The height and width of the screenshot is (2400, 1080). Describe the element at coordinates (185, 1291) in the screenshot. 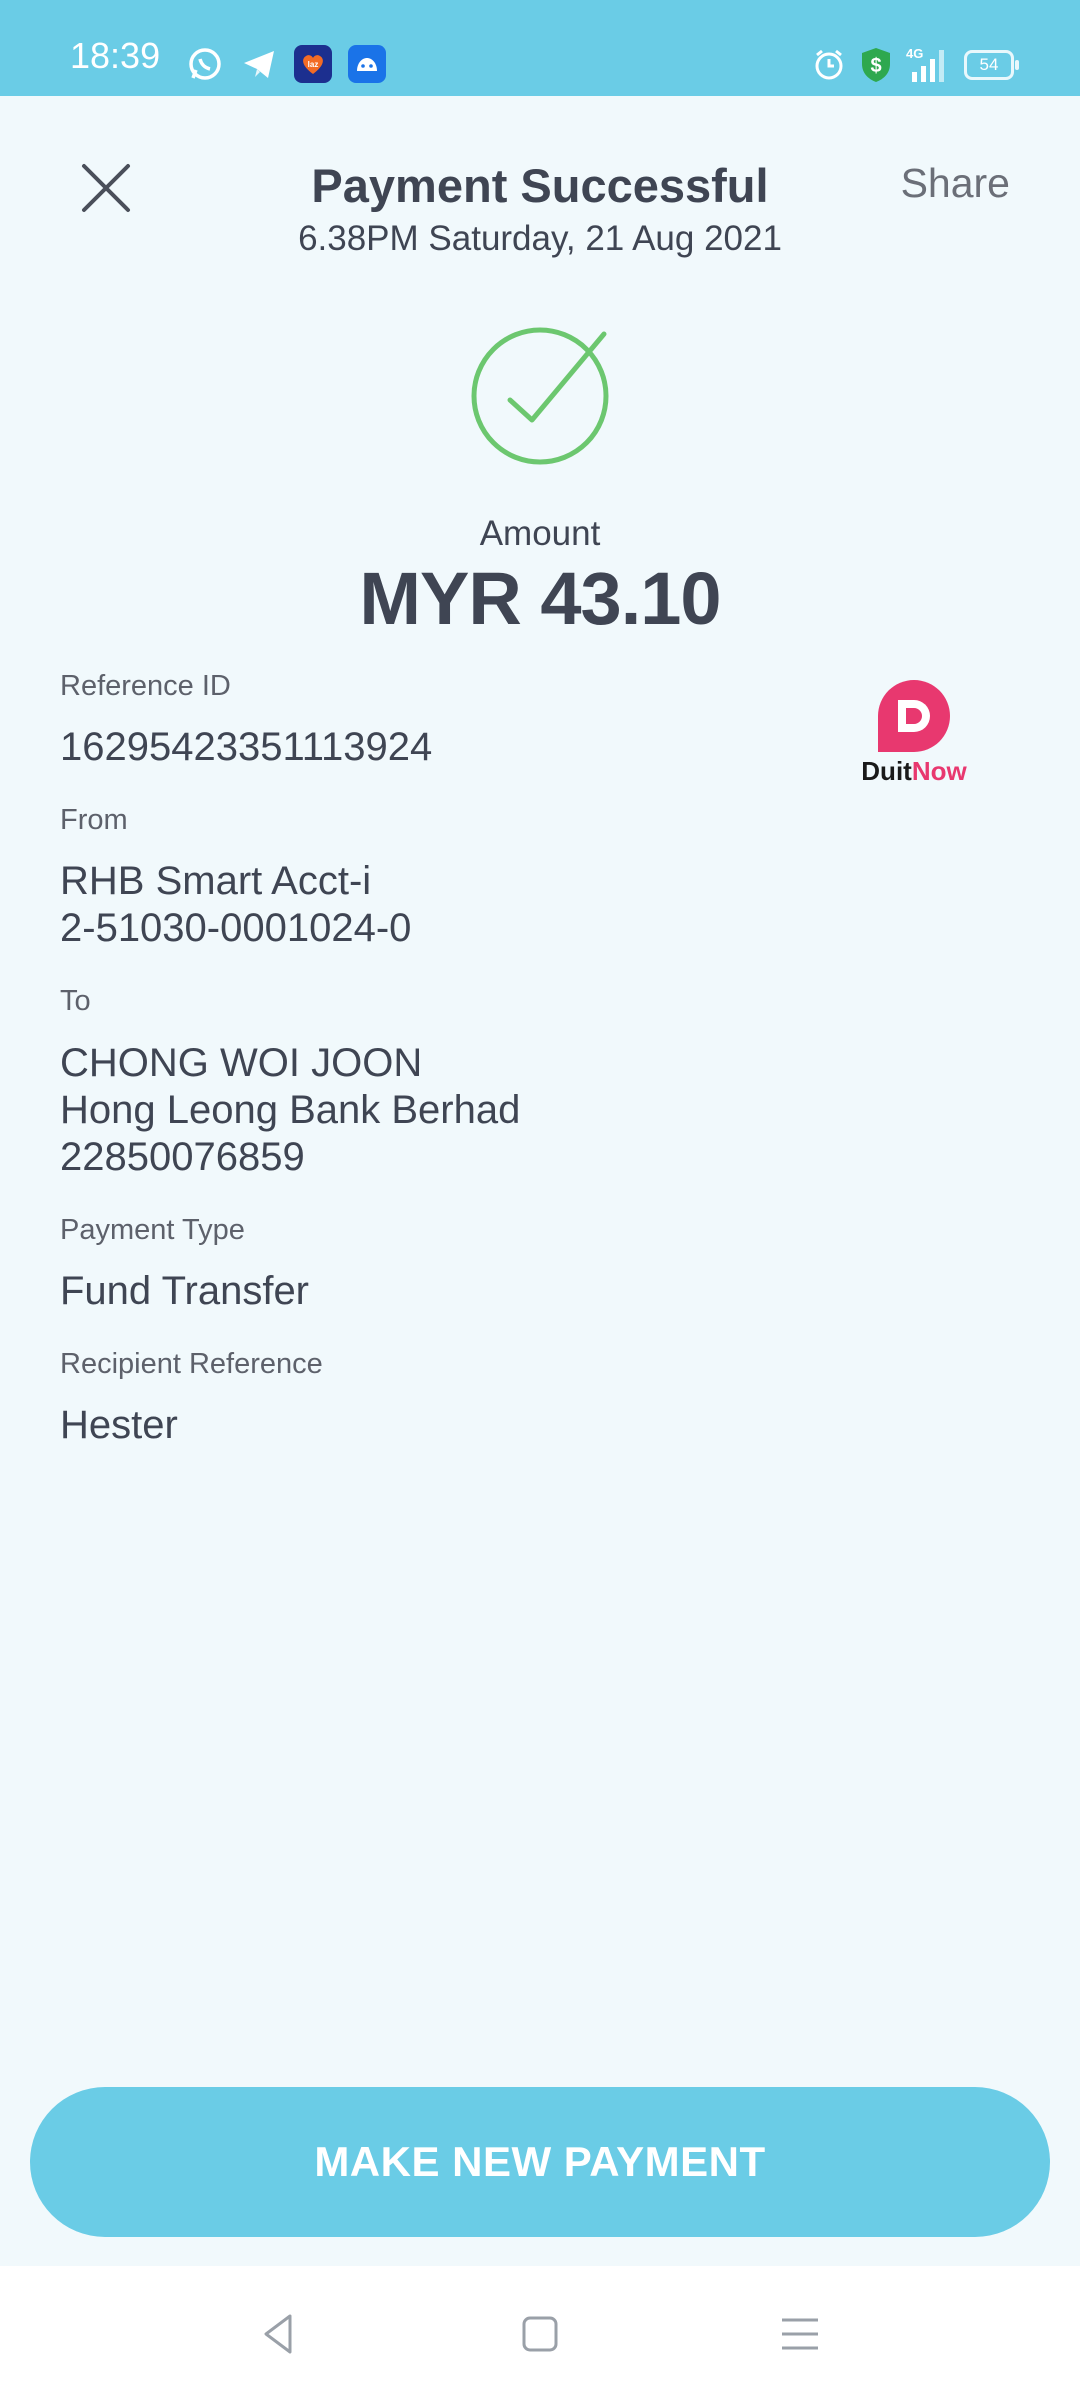

I see `payment-type-value: Fund Transfer` at that location.